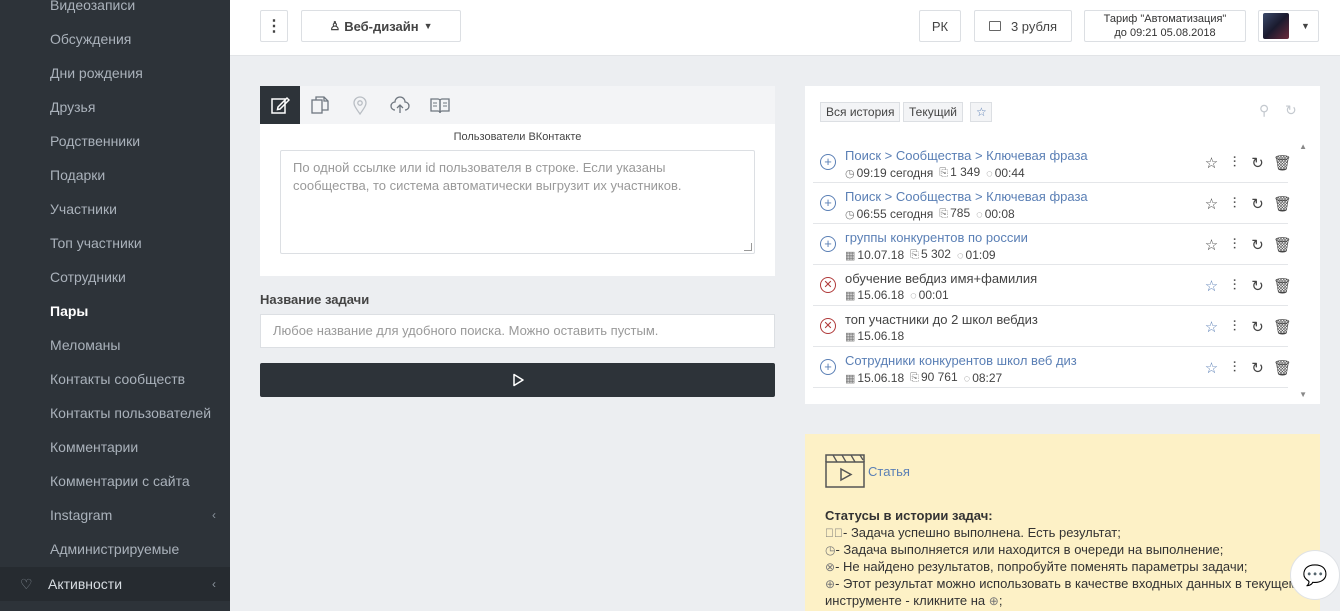 The width and height of the screenshot is (1340, 611). I want to click on sidebar-item-music-lovers: Меломаны, so click(115, 345).